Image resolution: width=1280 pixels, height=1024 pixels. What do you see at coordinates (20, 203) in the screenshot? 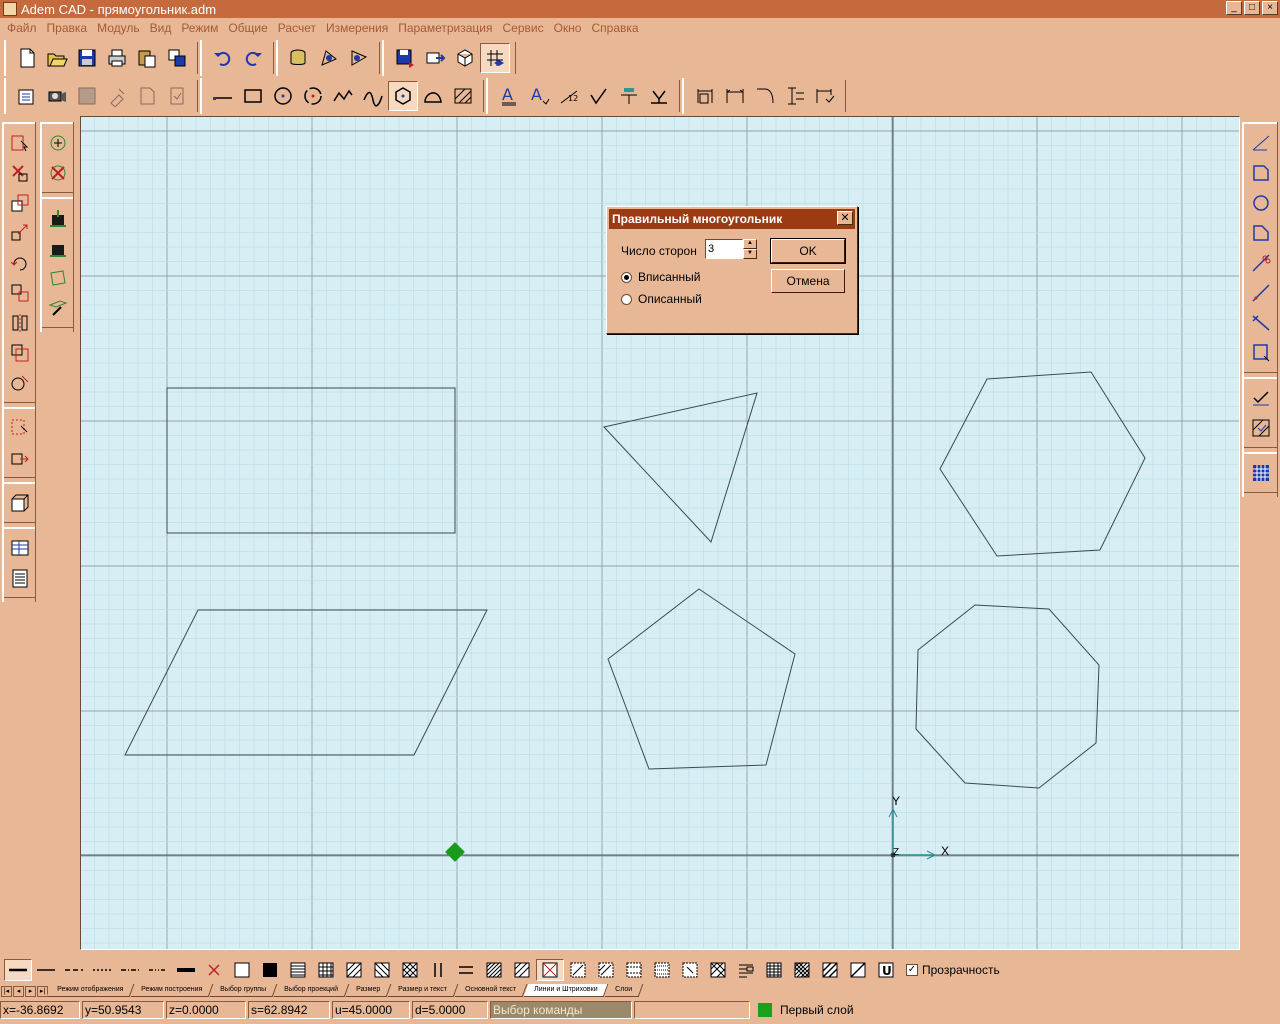
I see `copy-object-button` at bounding box center [20, 203].